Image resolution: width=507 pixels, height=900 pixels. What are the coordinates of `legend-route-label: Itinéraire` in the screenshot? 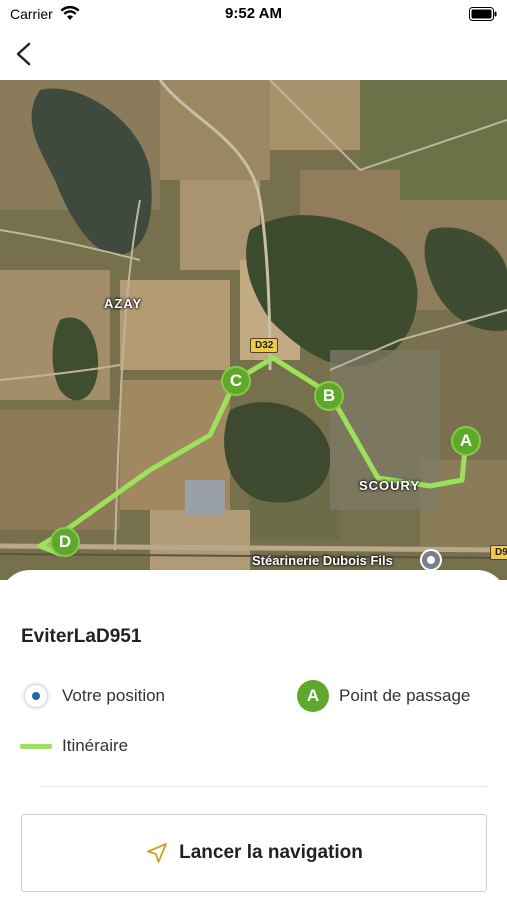 It's located at (95, 745).